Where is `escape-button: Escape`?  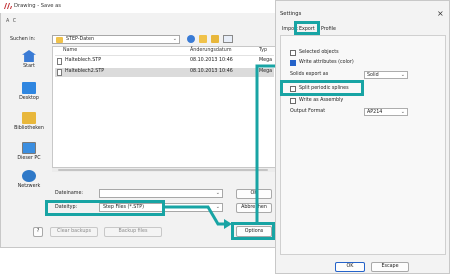
escape-button: Escape is located at coordinates (390, 267).